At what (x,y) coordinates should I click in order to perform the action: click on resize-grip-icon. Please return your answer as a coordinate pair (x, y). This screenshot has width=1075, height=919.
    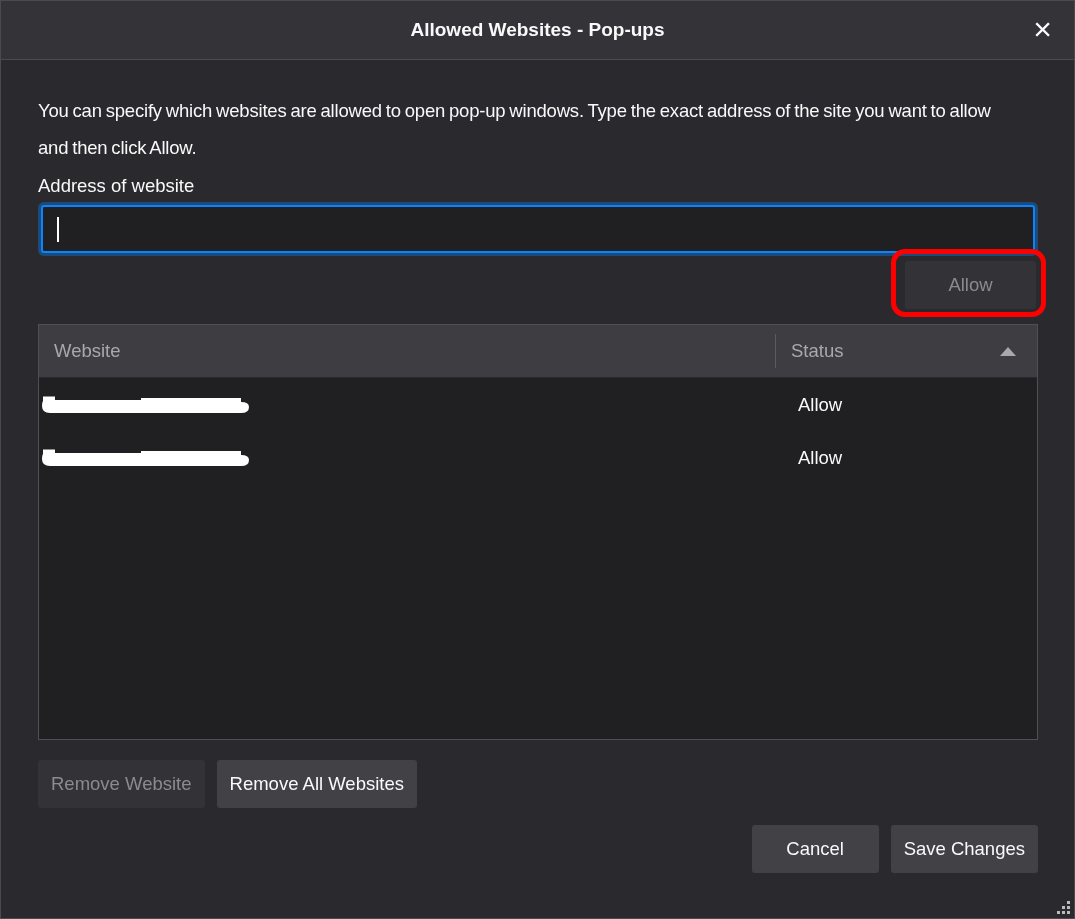
    Looking at the image, I should click on (1064, 908).